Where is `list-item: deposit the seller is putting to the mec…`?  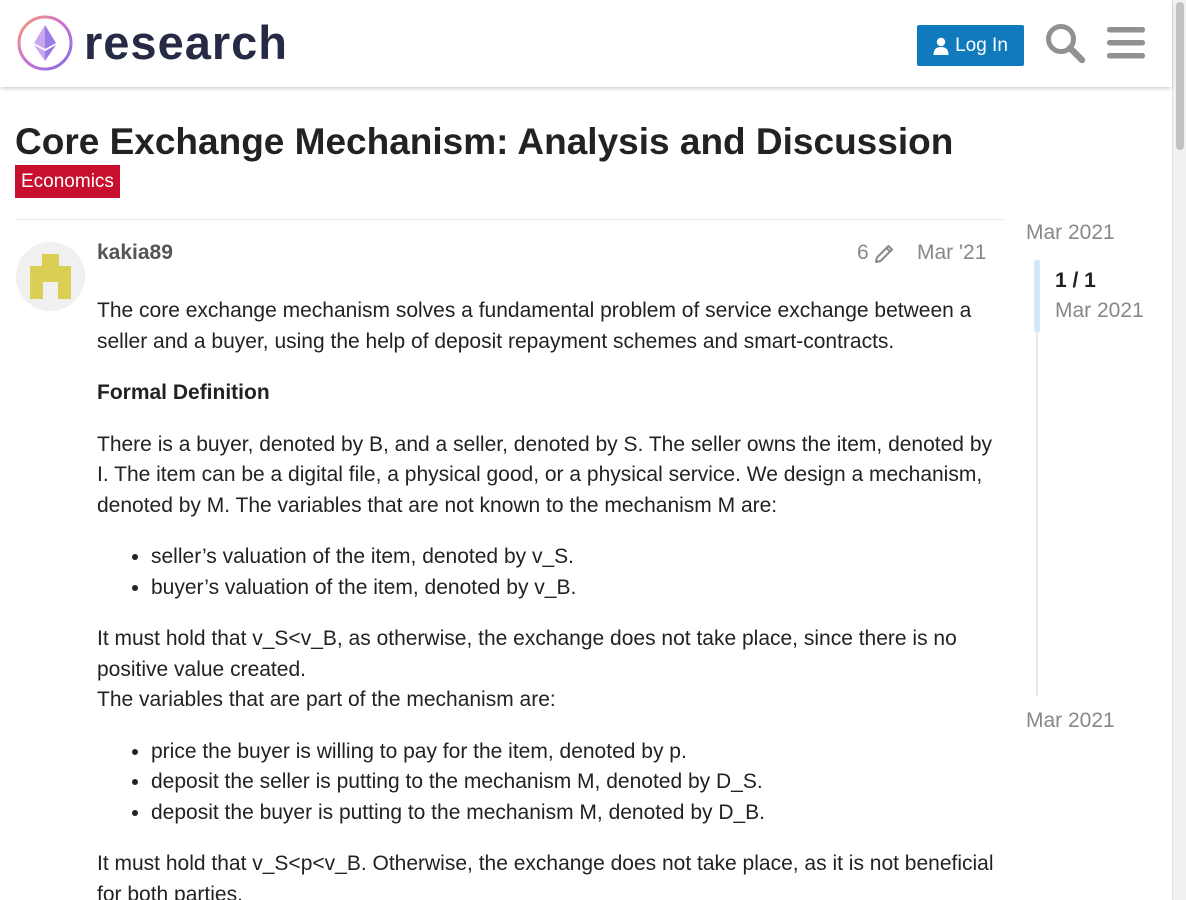 list-item: deposit the seller is putting to the mec… is located at coordinates (574, 782).